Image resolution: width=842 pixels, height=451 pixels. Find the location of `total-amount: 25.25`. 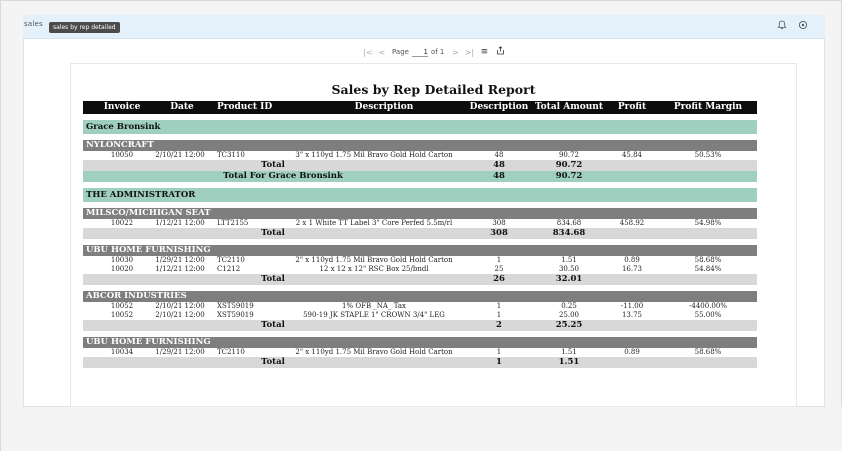

total-amount: 25.25 is located at coordinates (569, 325).